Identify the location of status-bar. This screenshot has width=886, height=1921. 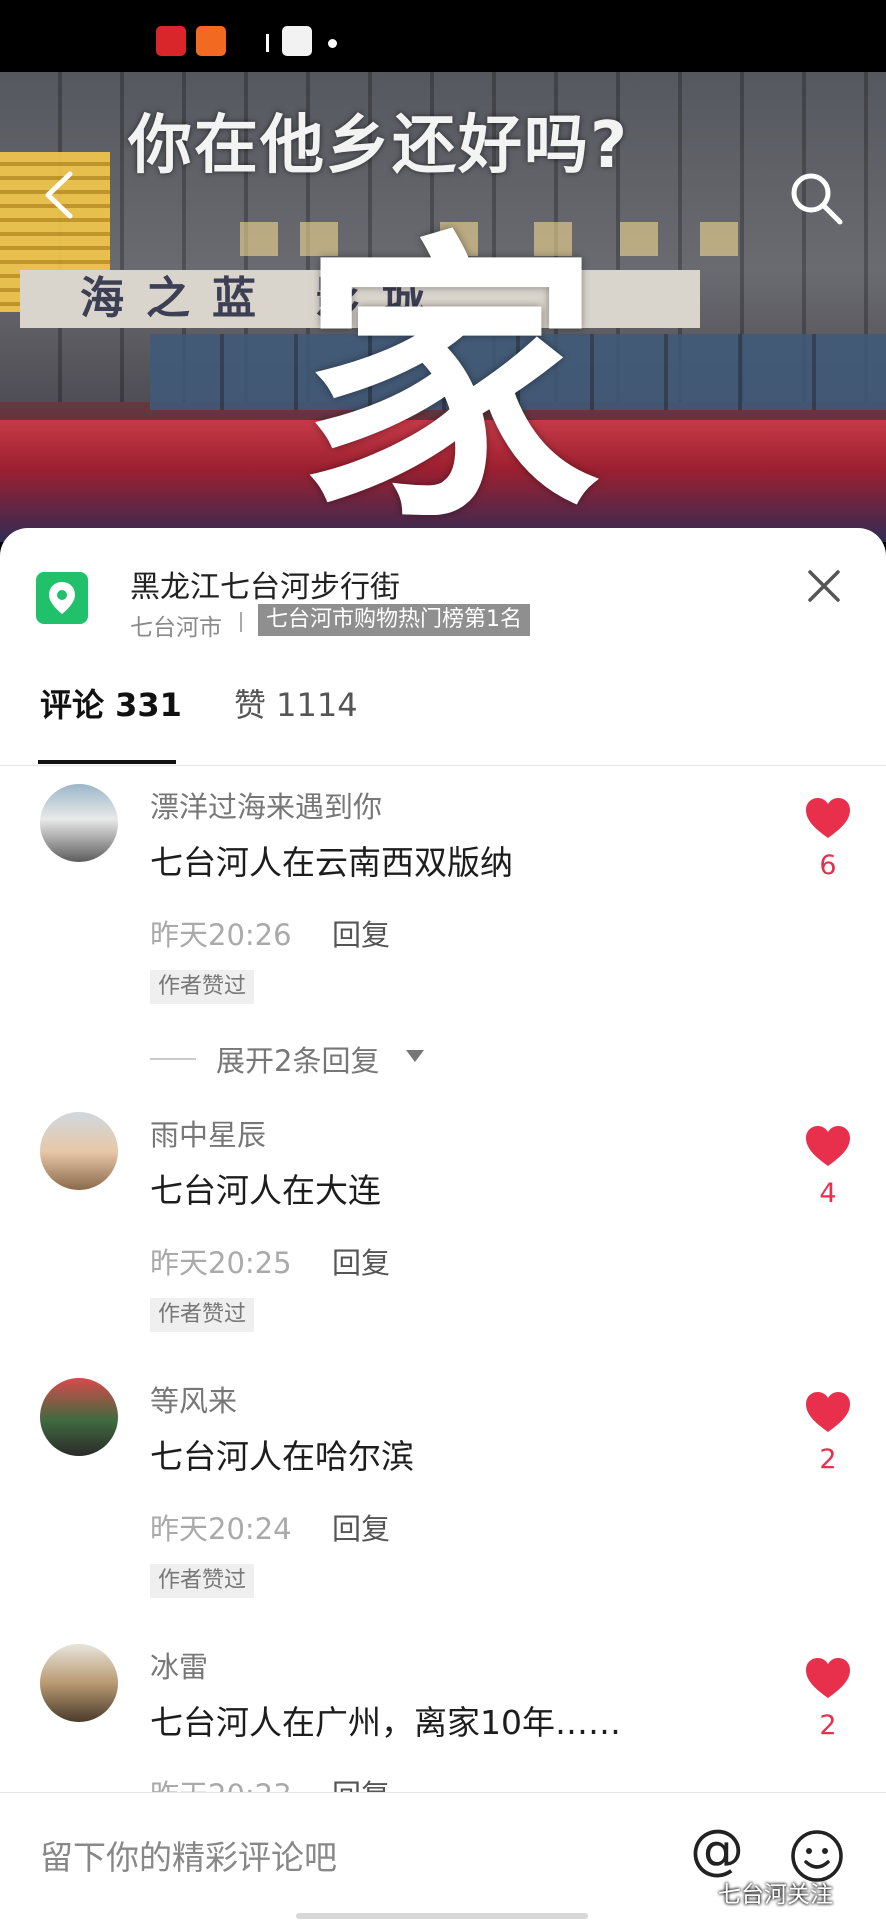
(443, 36).